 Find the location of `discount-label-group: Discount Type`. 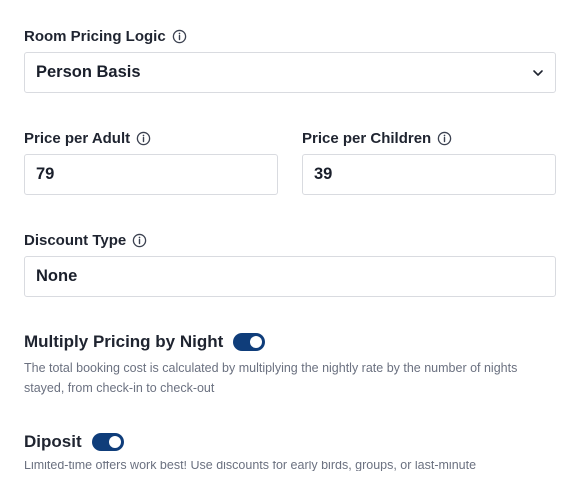

discount-label-group: Discount Type is located at coordinates (85, 240).